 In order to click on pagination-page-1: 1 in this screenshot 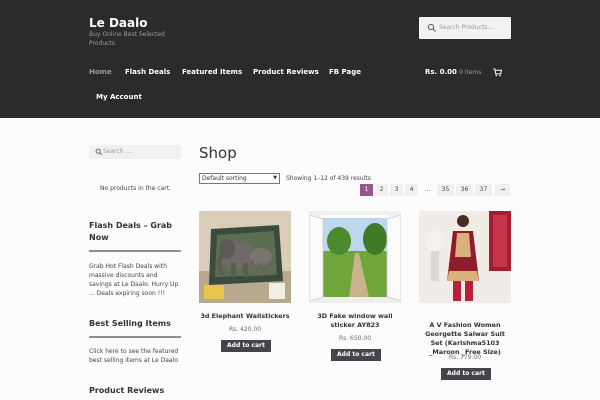, I will do `click(366, 190)`.